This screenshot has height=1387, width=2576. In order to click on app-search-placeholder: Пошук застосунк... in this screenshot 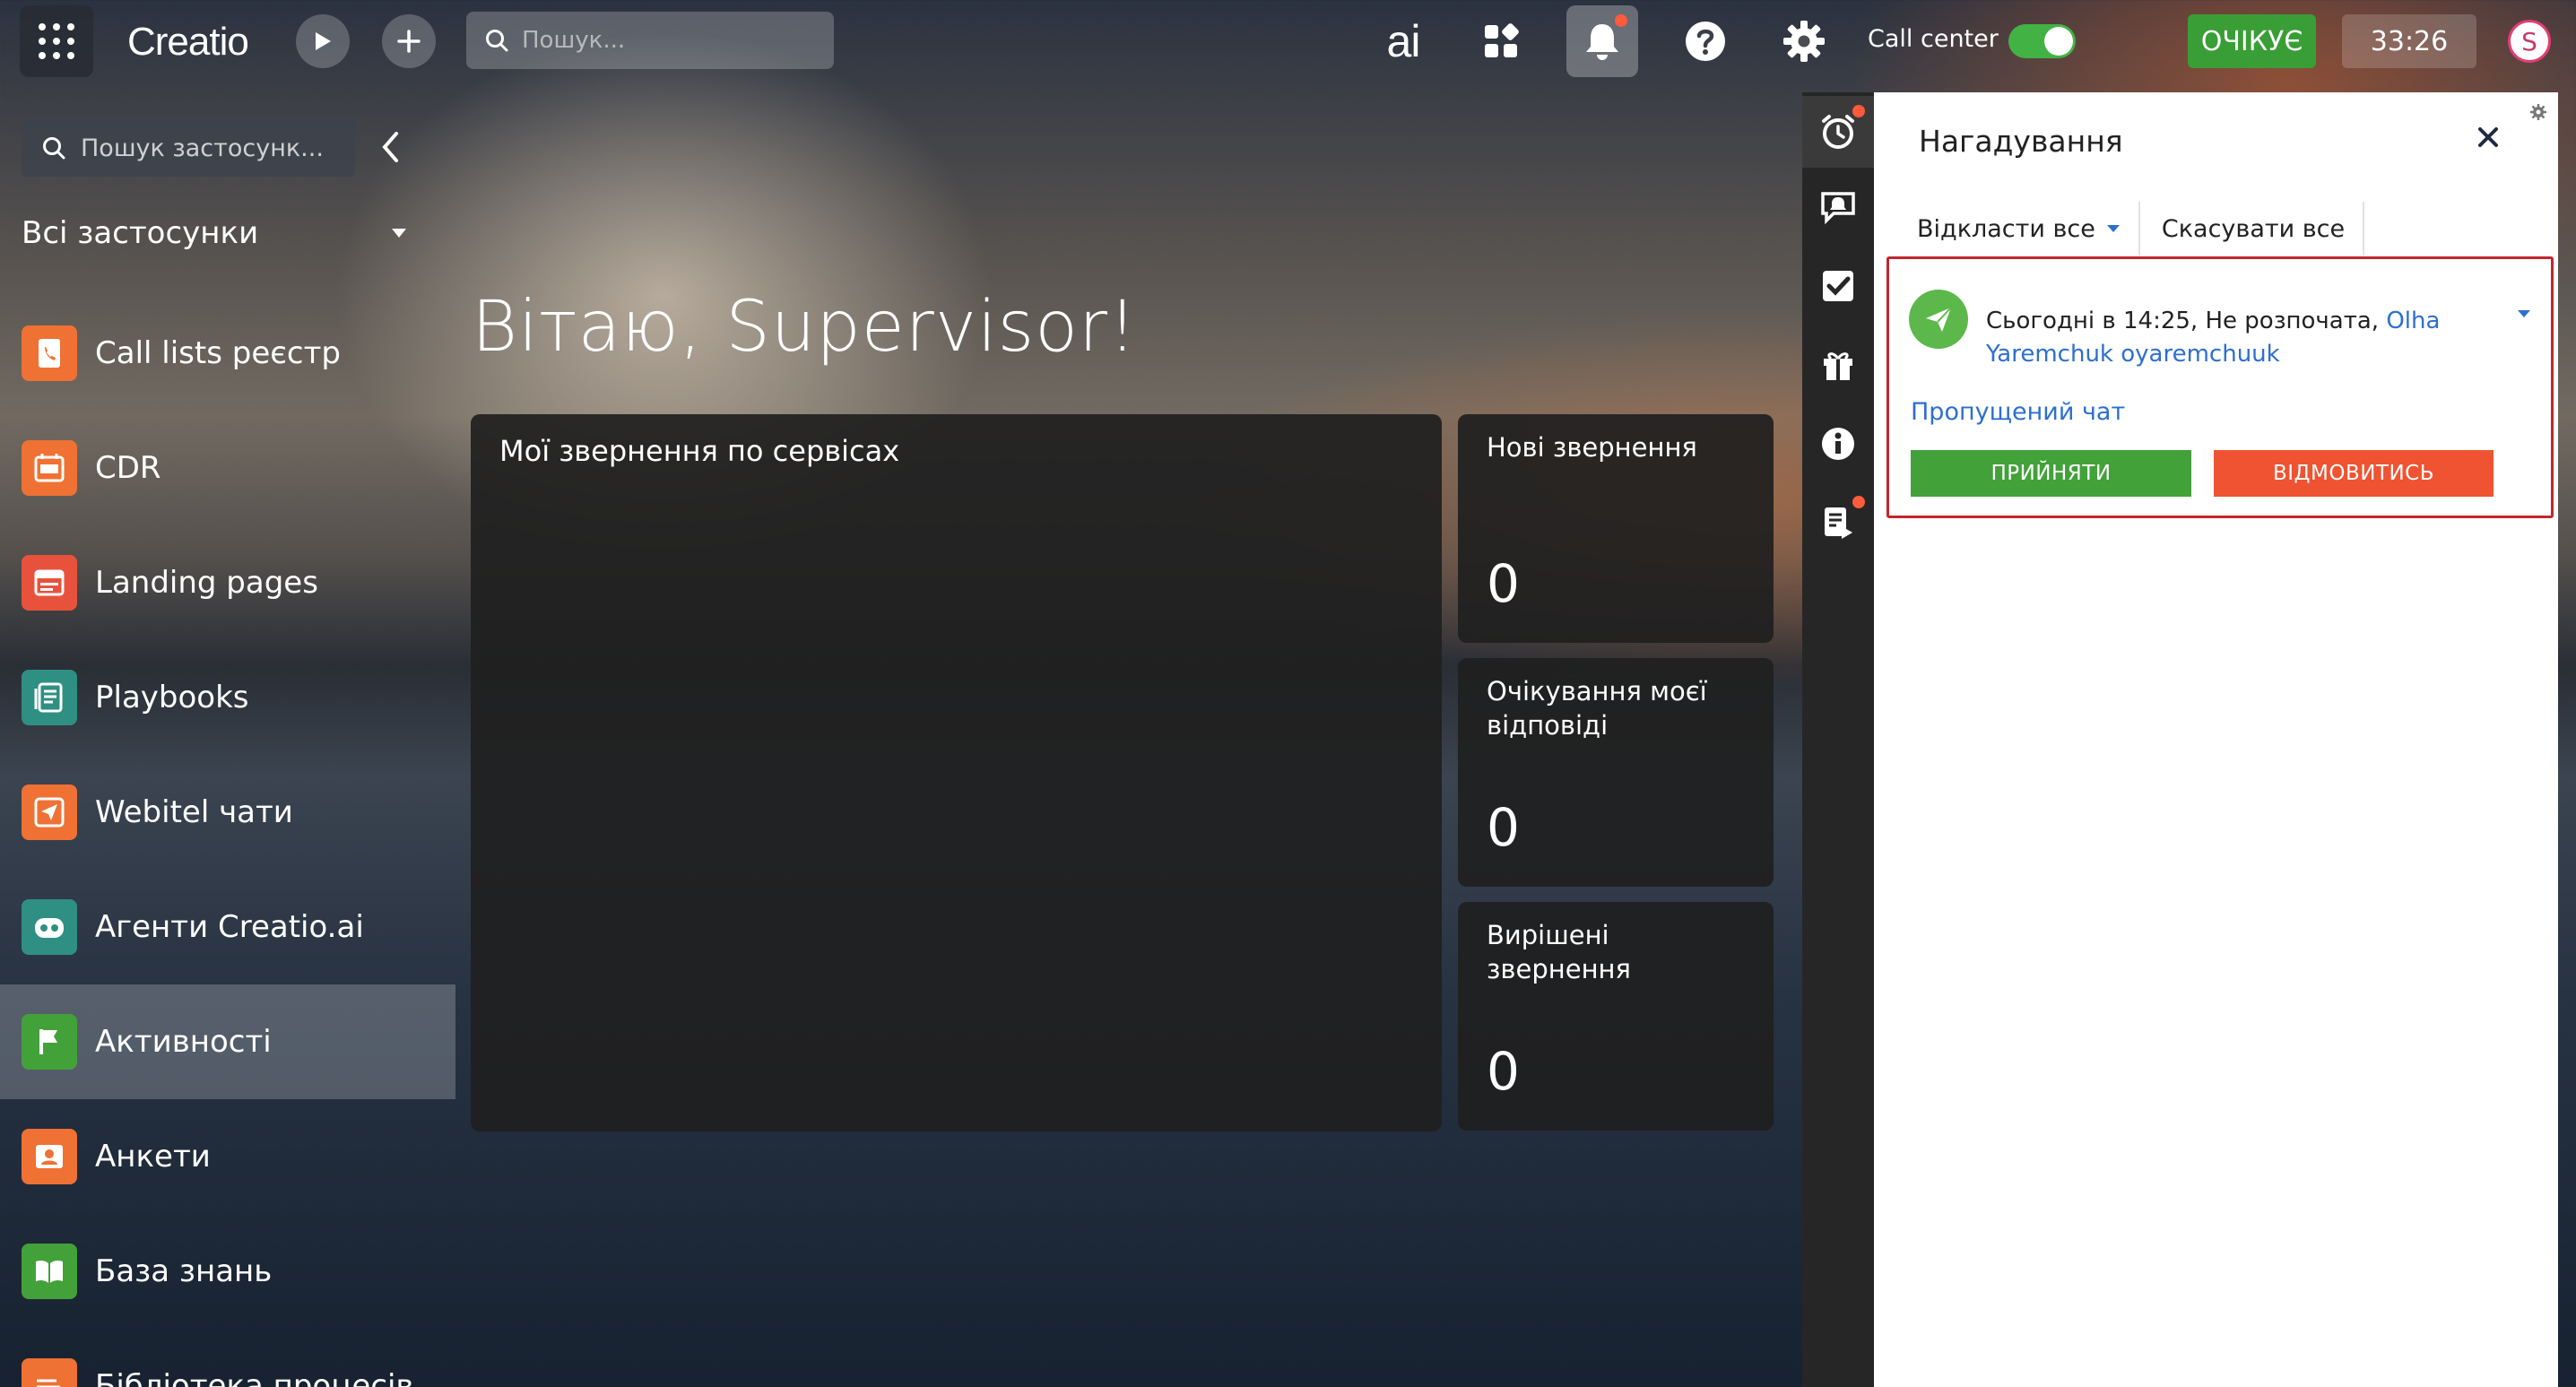, I will do `click(202, 148)`.